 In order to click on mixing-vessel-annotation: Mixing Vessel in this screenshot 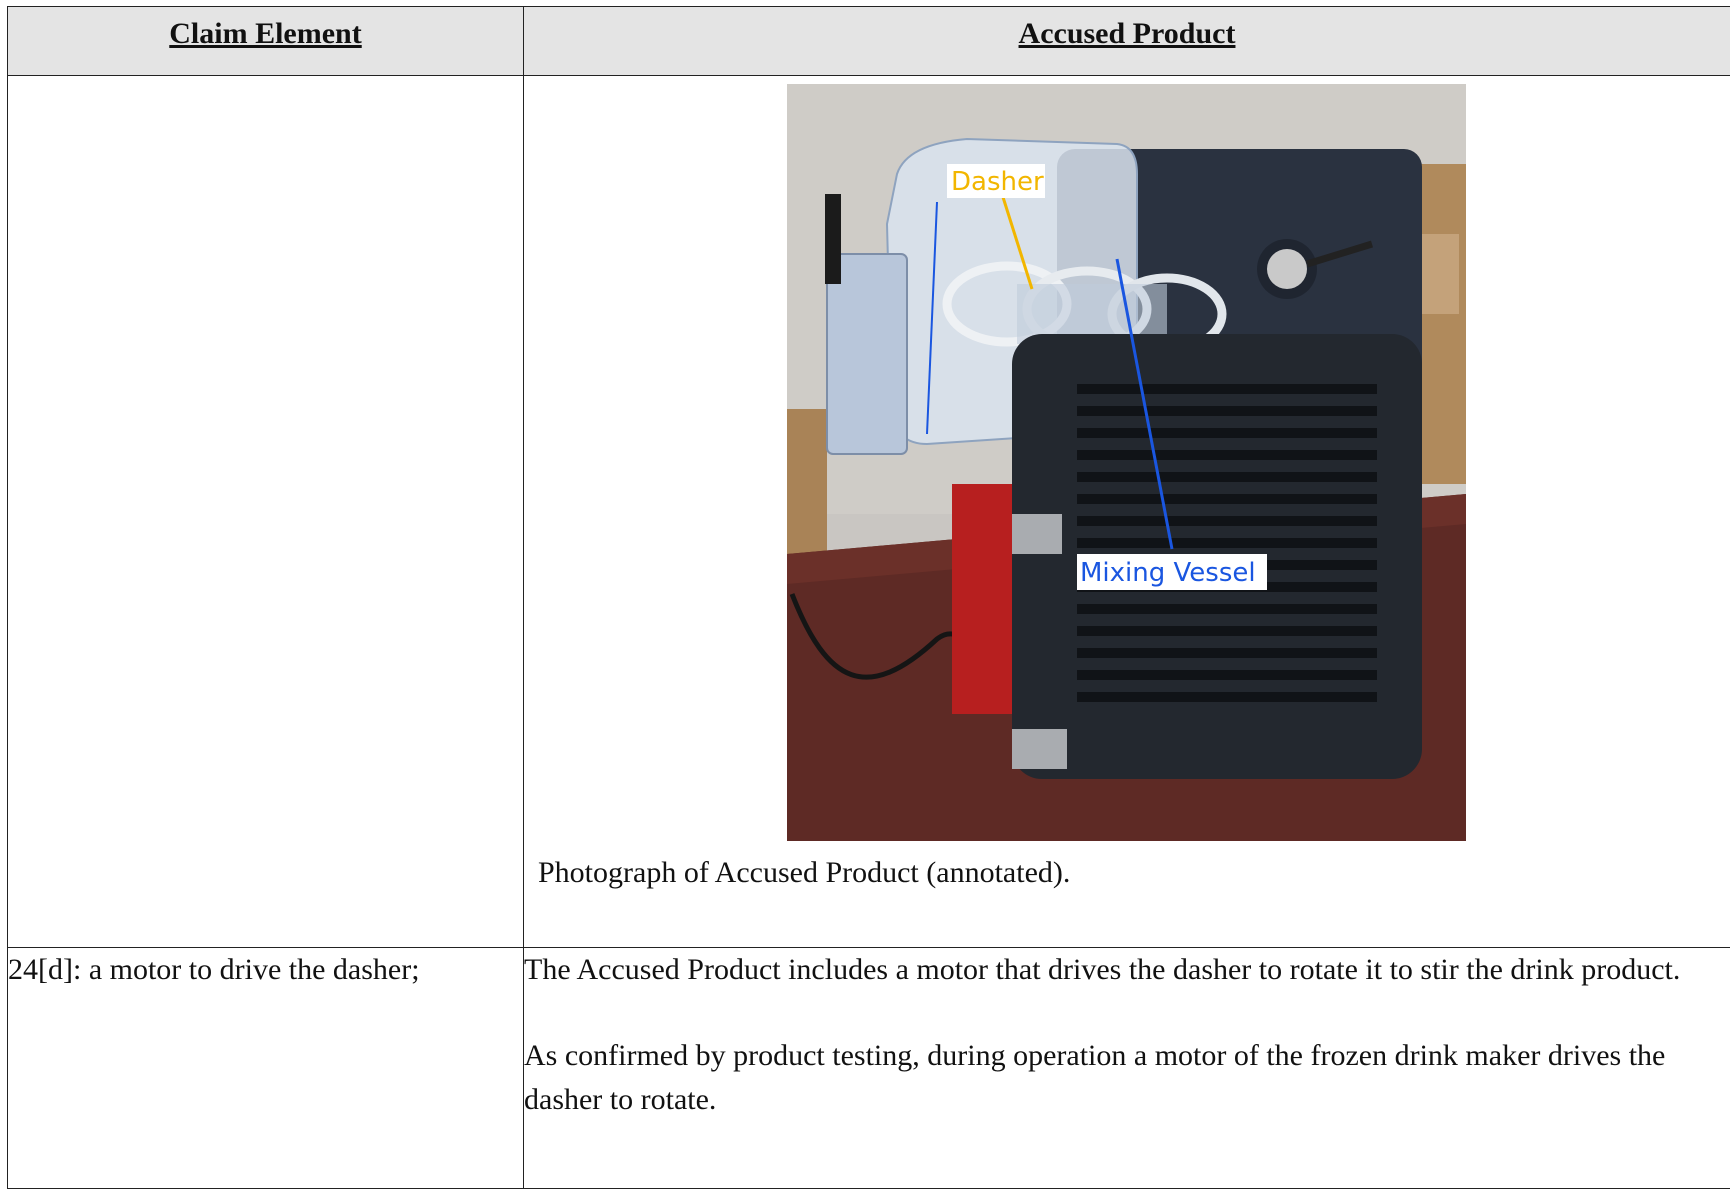, I will do `click(1168, 573)`.